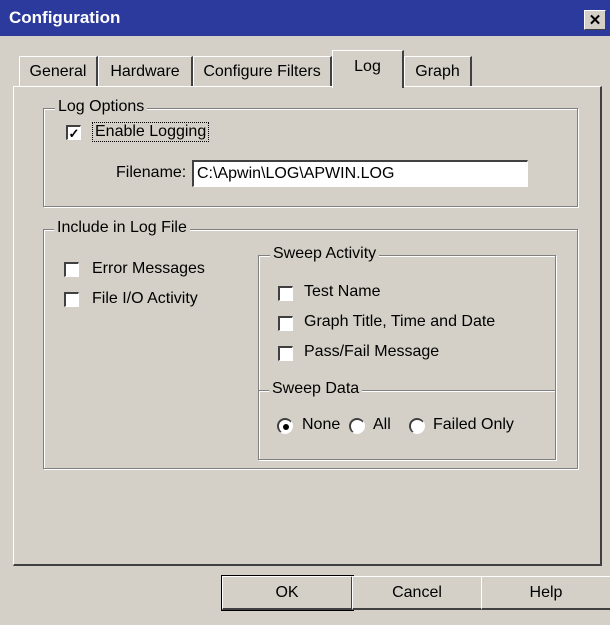 The height and width of the screenshot is (625, 610). I want to click on pass-fail-label: Pass/Fail Message, so click(371, 352).